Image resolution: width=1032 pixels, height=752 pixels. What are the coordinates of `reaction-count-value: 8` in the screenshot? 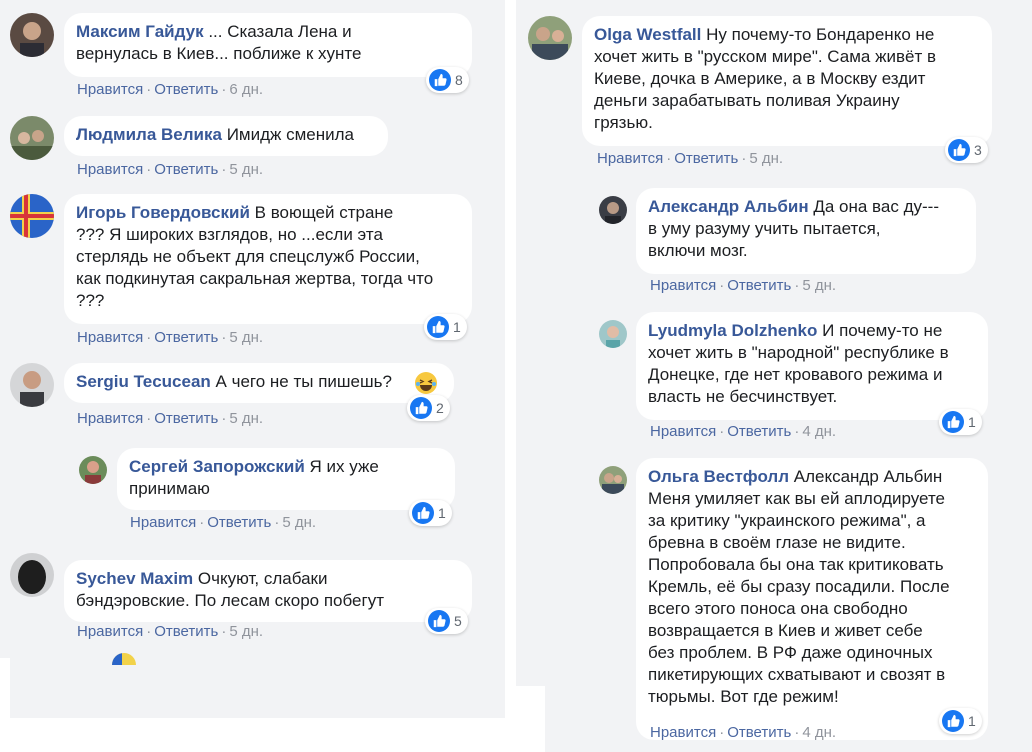 It's located at (459, 80).